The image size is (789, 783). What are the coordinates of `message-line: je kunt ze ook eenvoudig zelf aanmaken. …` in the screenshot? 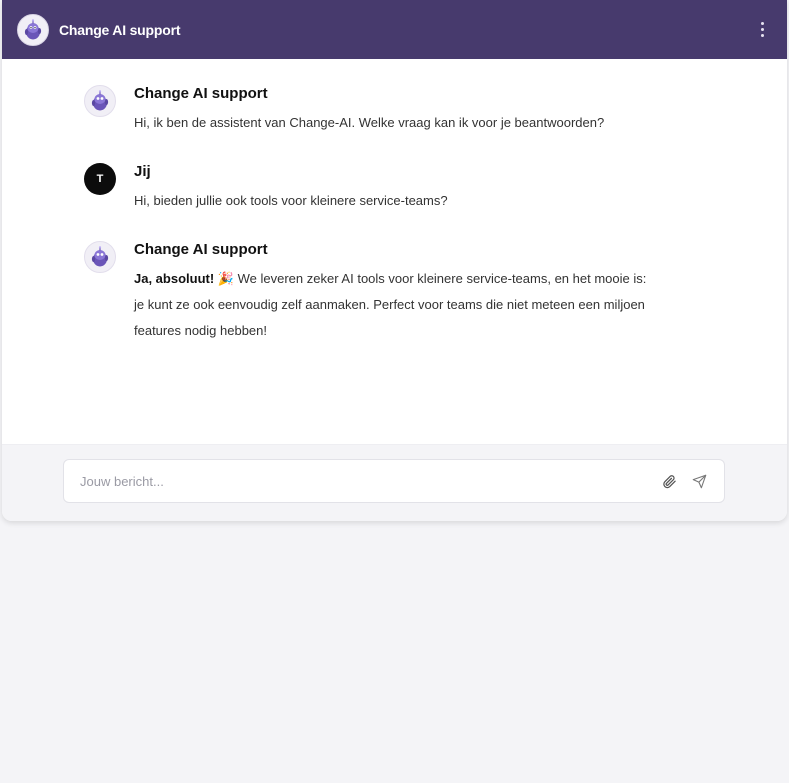 It's located at (389, 304).